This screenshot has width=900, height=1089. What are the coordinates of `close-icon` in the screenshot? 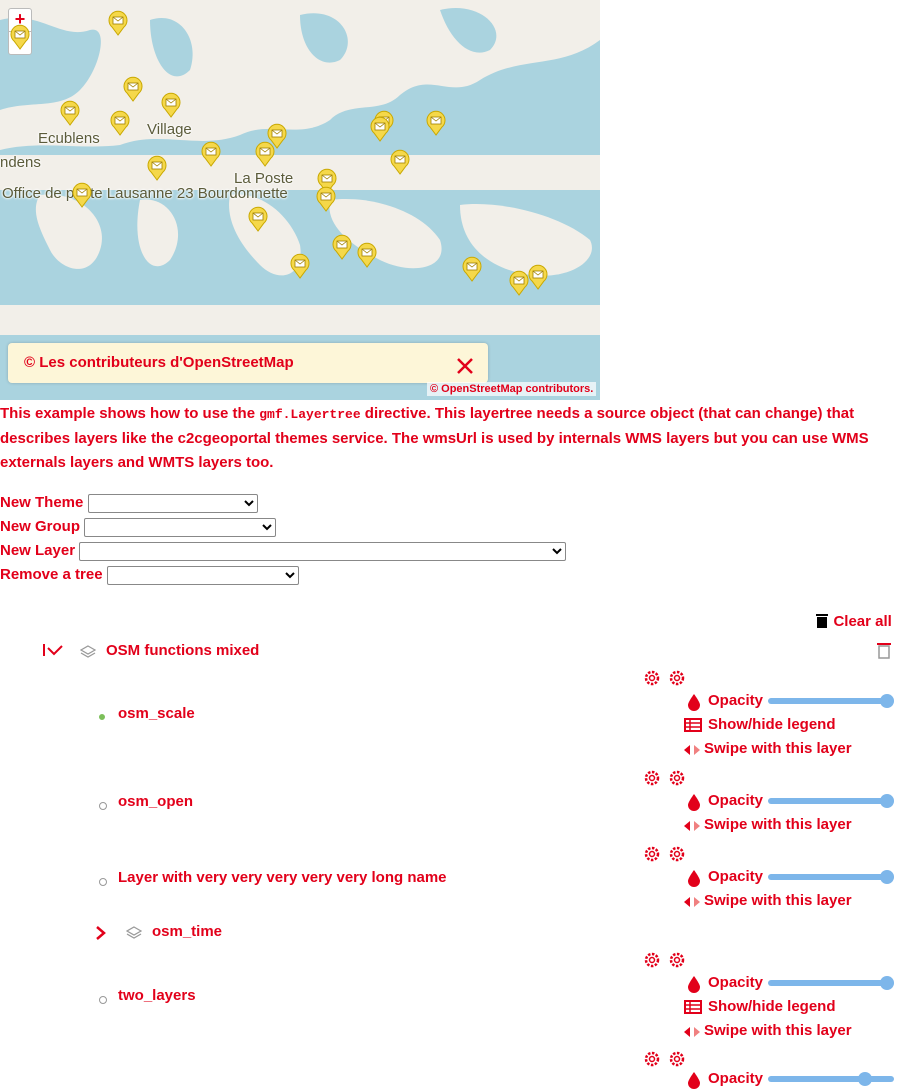 It's located at (465, 366).